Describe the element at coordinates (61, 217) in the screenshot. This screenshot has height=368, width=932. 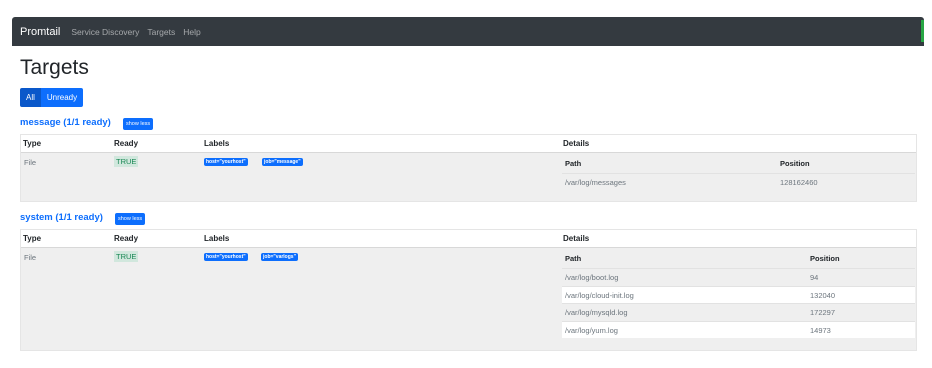
I see `section-title-system: system (1/1 ready)` at that location.